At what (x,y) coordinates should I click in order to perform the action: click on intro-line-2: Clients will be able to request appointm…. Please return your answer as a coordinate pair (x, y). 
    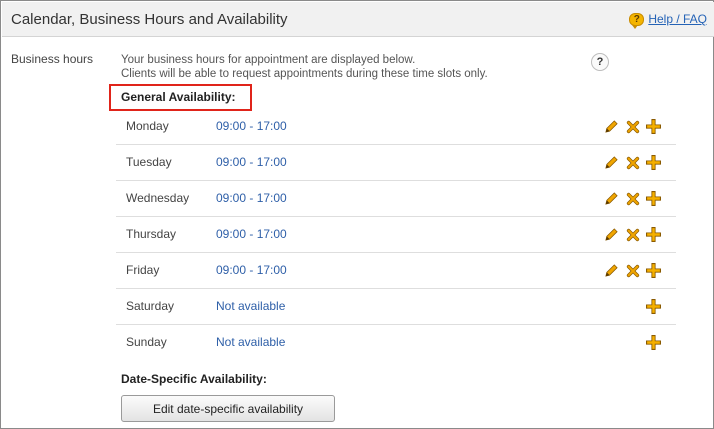
    Looking at the image, I should click on (304, 74).